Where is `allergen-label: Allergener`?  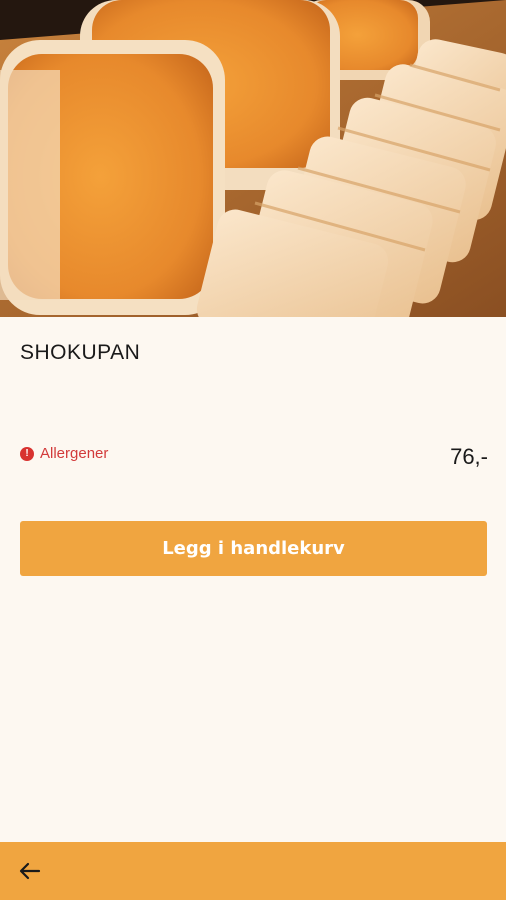
allergen-label: Allergener is located at coordinates (74, 453).